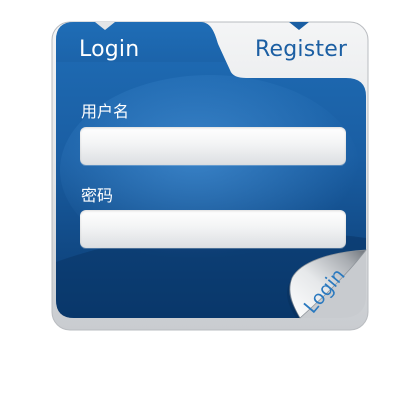 The height and width of the screenshot is (400, 400). What do you see at coordinates (301, 50) in the screenshot?
I see `tab-register: Register` at bounding box center [301, 50].